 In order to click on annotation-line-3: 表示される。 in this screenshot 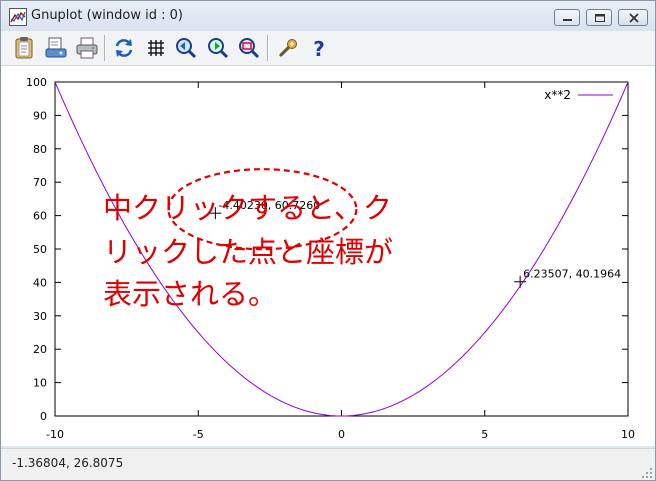, I will do `click(190, 294)`.